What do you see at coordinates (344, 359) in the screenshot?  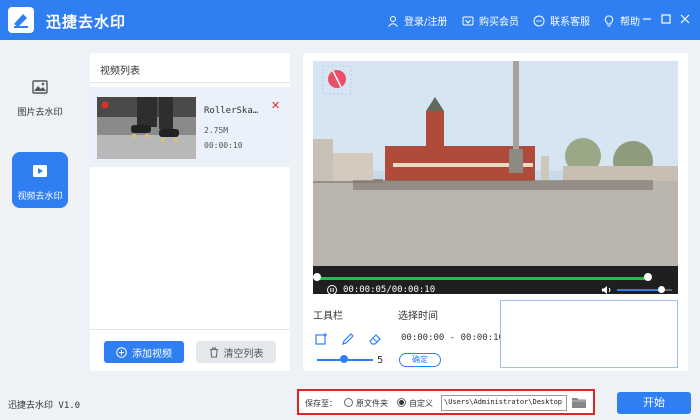 I see `brush-size-knob` at bounding box center [344, 359].